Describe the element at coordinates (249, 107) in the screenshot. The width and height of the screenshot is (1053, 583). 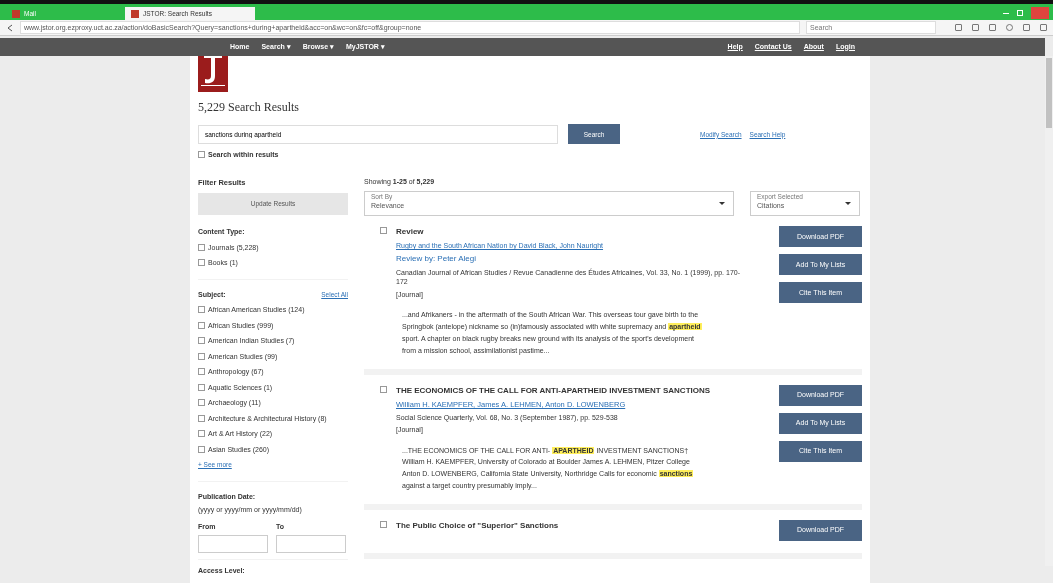
I see `results-heading: 5,229 Search Results` at that location.